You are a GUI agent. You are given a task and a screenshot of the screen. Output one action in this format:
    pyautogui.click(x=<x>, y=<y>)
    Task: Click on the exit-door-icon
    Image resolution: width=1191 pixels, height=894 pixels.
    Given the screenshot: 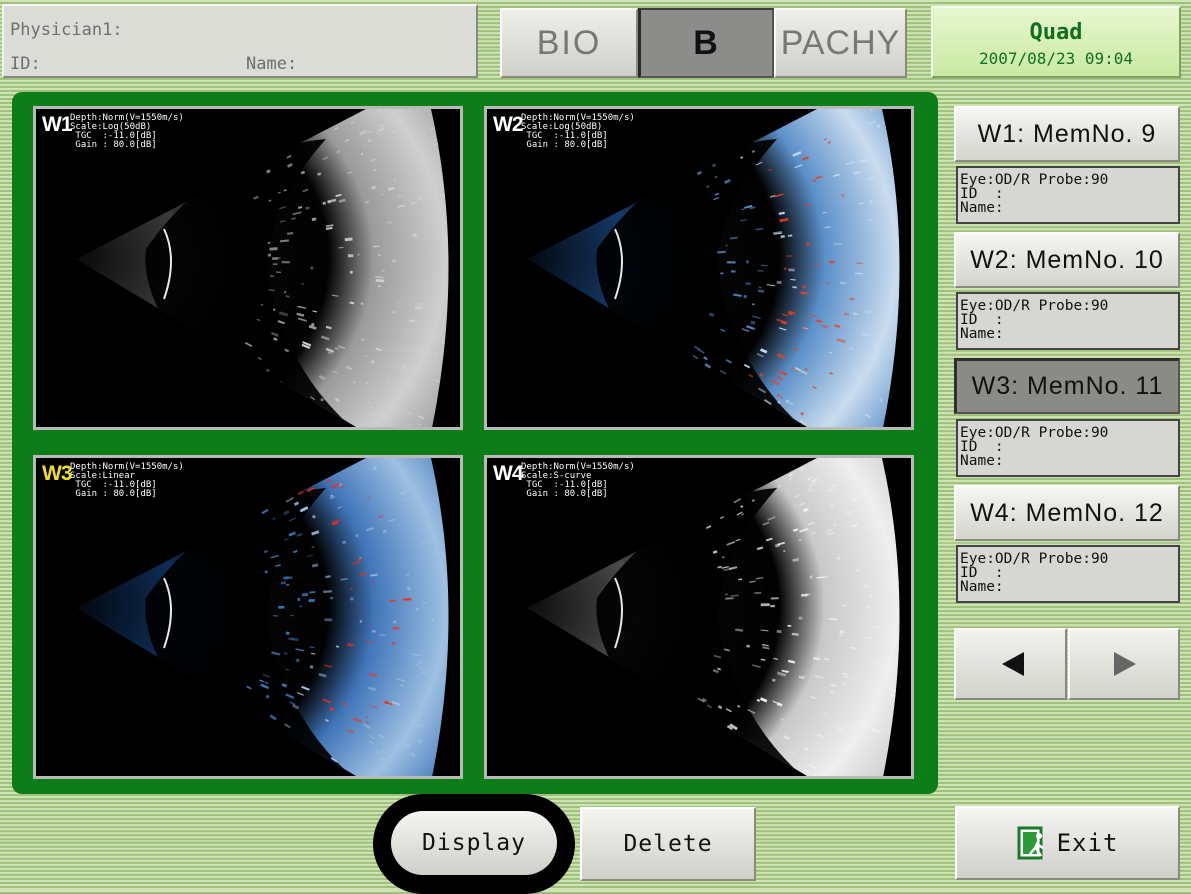 What is the action you would take?
    pyautogui.click(x=1035, y=843)
    